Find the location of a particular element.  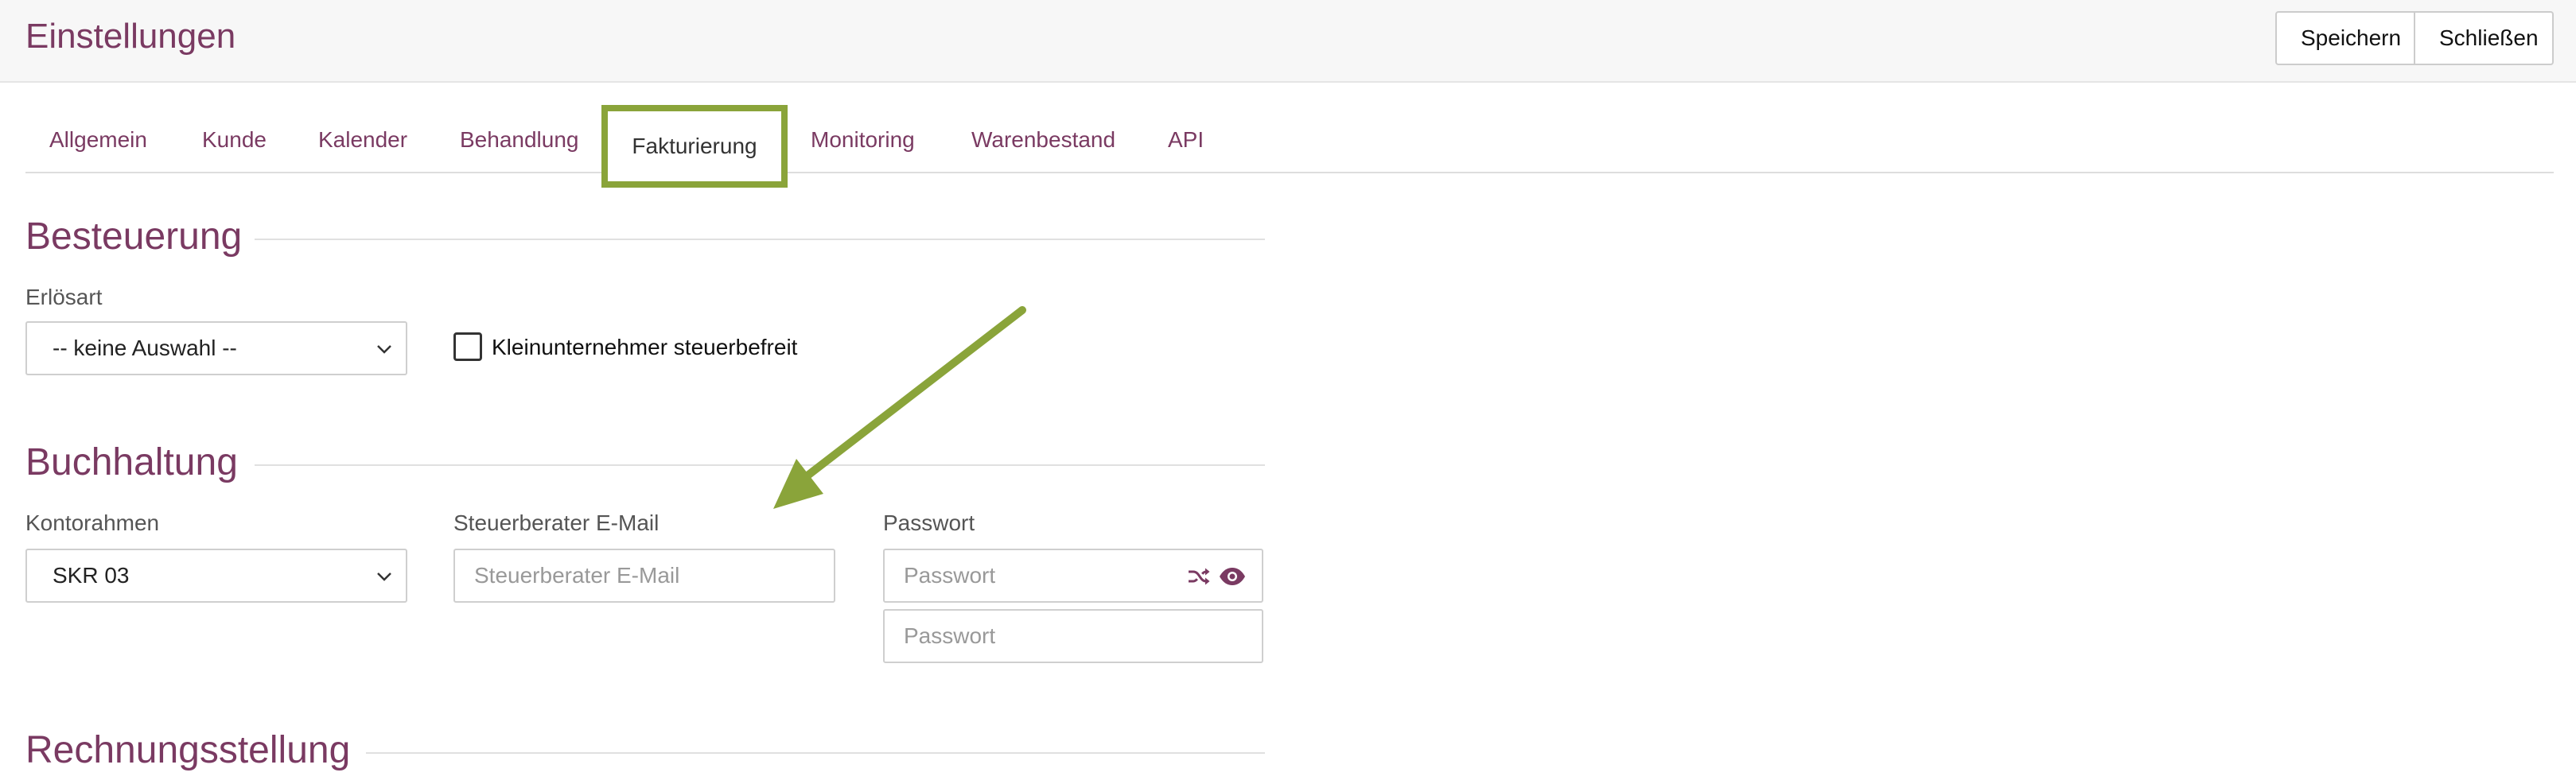

steuerberater-email-input: Steuerberater E-Mail is located at coordinates (644, 576).